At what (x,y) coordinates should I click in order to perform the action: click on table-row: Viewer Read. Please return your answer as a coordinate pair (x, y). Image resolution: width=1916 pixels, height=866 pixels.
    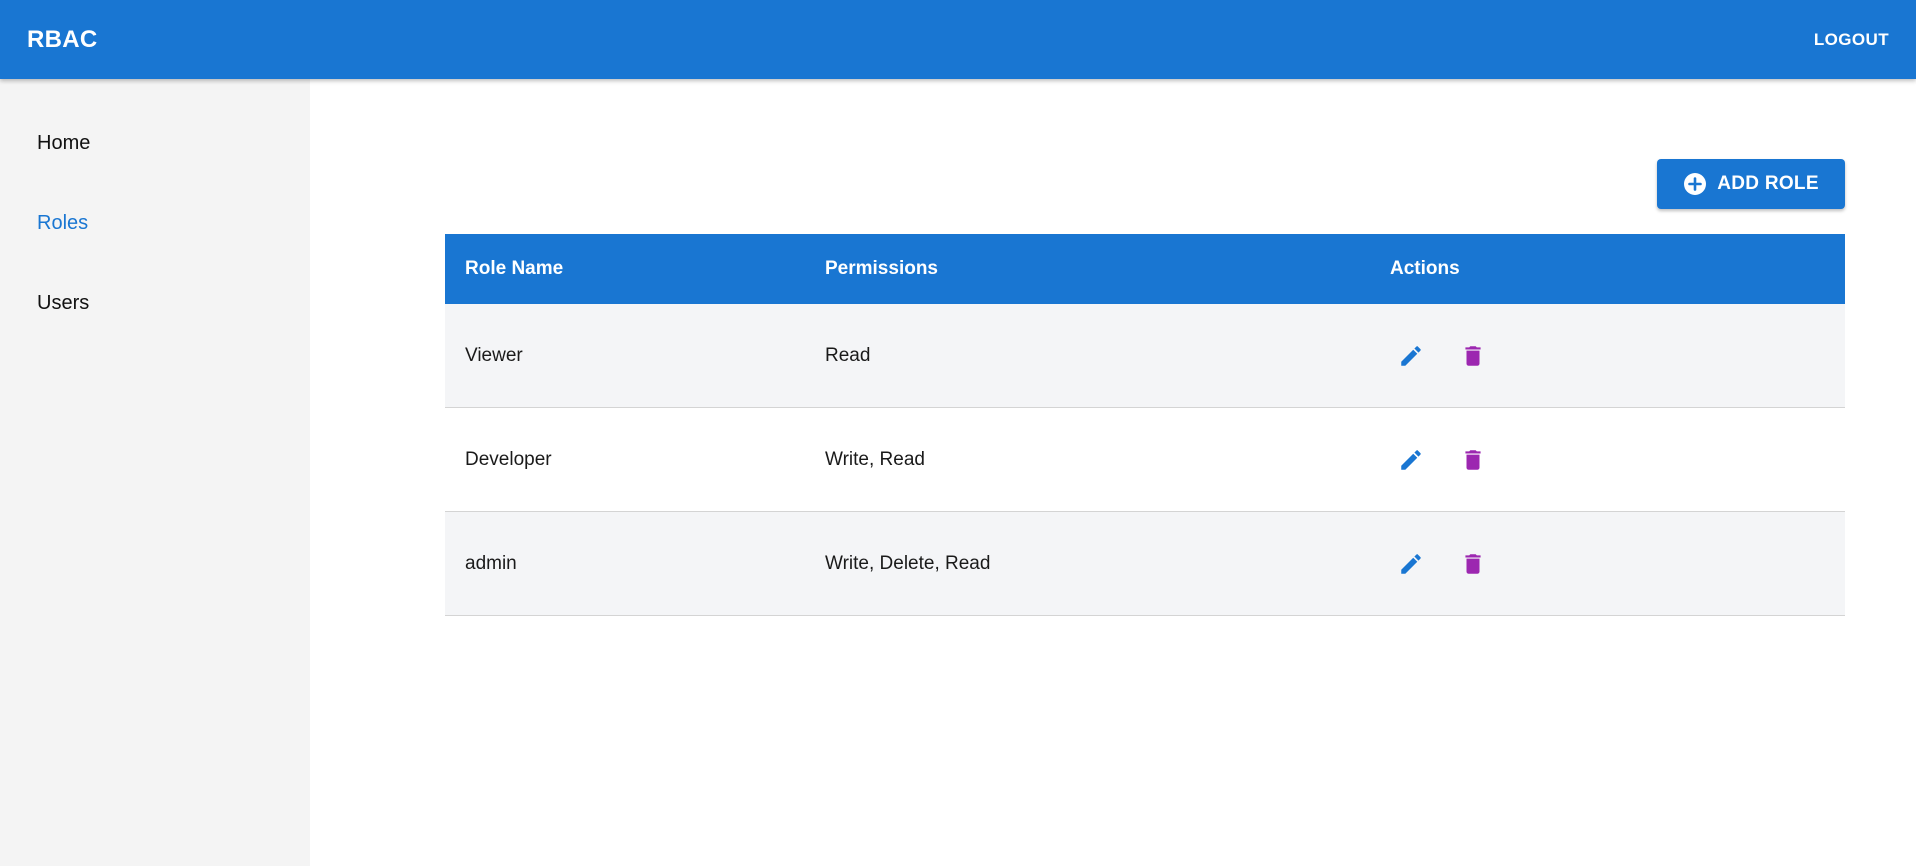
    Looking at the image, I should click on (1145, 356).